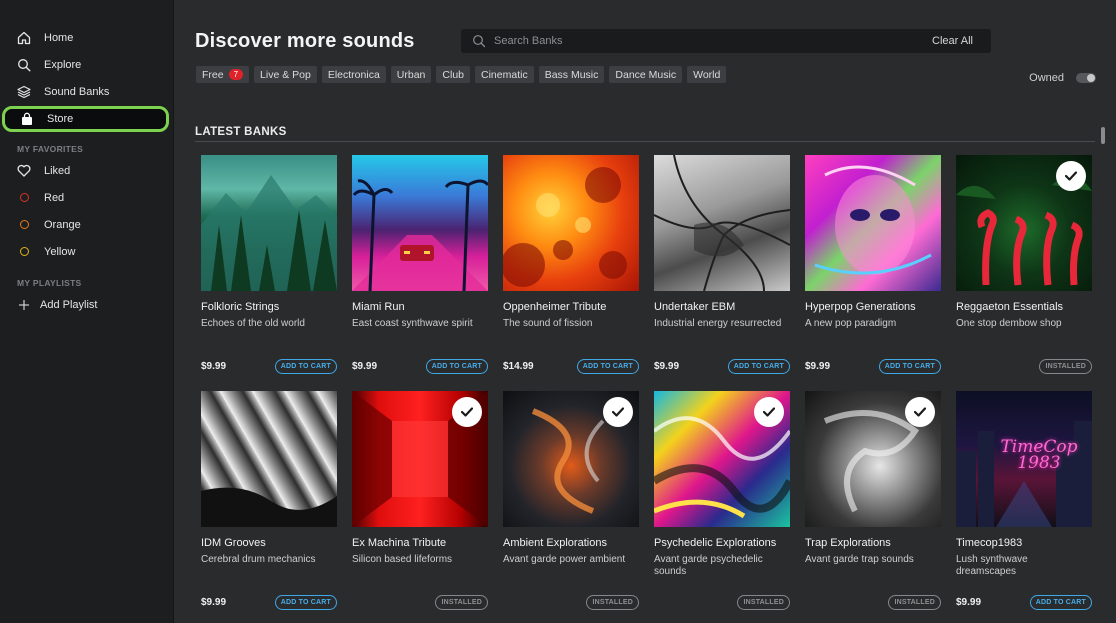 The height and width of the screenshot is (623, 1116). What do you see at coordinates (518, 366) in the screenshot?
I see `bank-price: $14.99` at bounding box center [518, 366].